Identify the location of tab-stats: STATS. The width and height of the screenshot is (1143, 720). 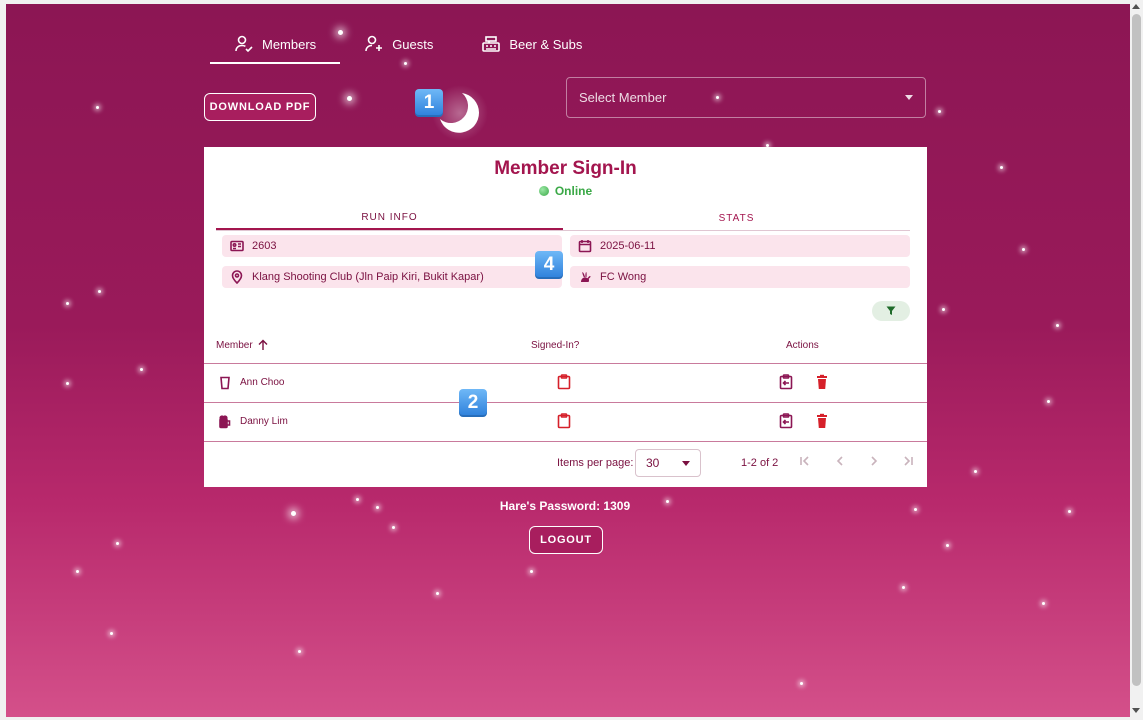
(736, 218).